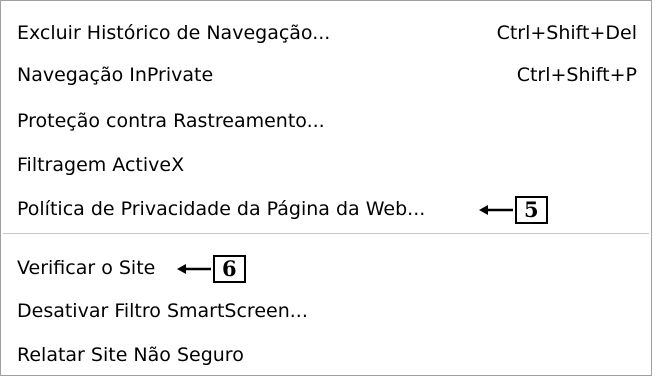 The width and height of the screenshot is (656, 381). I want to click on menu-item-check-website: Verificar o Site, so click(326, 268).